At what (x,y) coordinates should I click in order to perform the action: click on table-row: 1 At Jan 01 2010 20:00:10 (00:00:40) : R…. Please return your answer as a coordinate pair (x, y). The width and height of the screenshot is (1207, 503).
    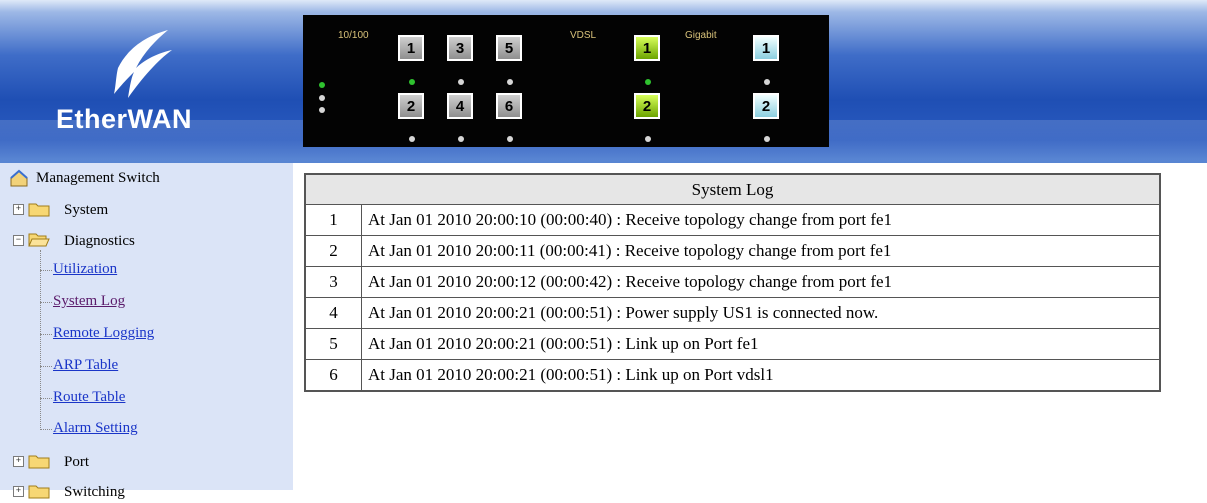
    Looking at the image, I should click on (732, 220).